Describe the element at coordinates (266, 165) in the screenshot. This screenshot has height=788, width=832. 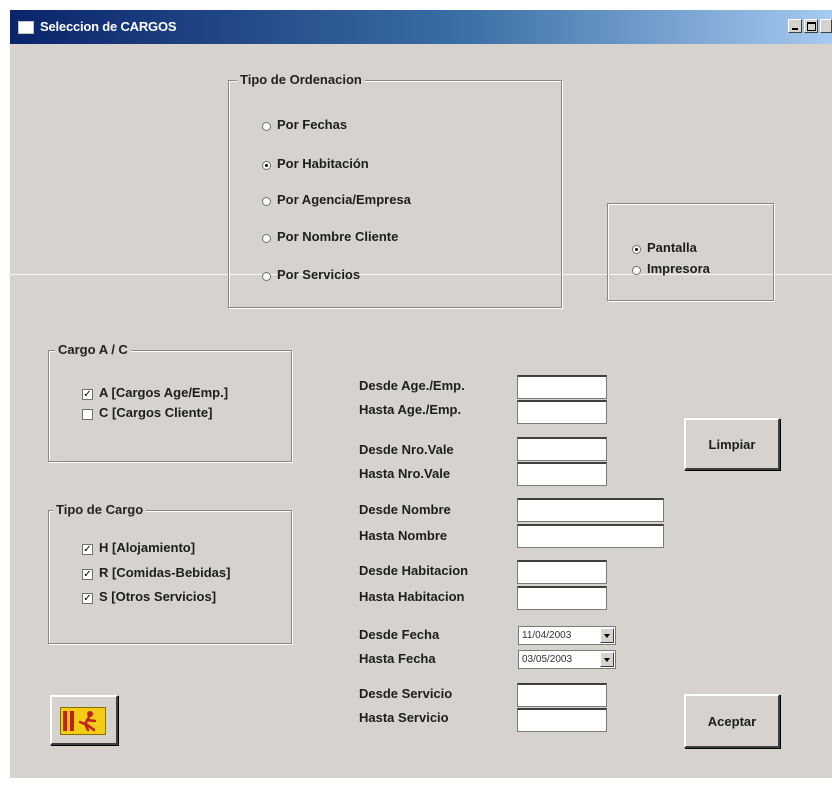
I see `radio-por-habitacion` at that location.